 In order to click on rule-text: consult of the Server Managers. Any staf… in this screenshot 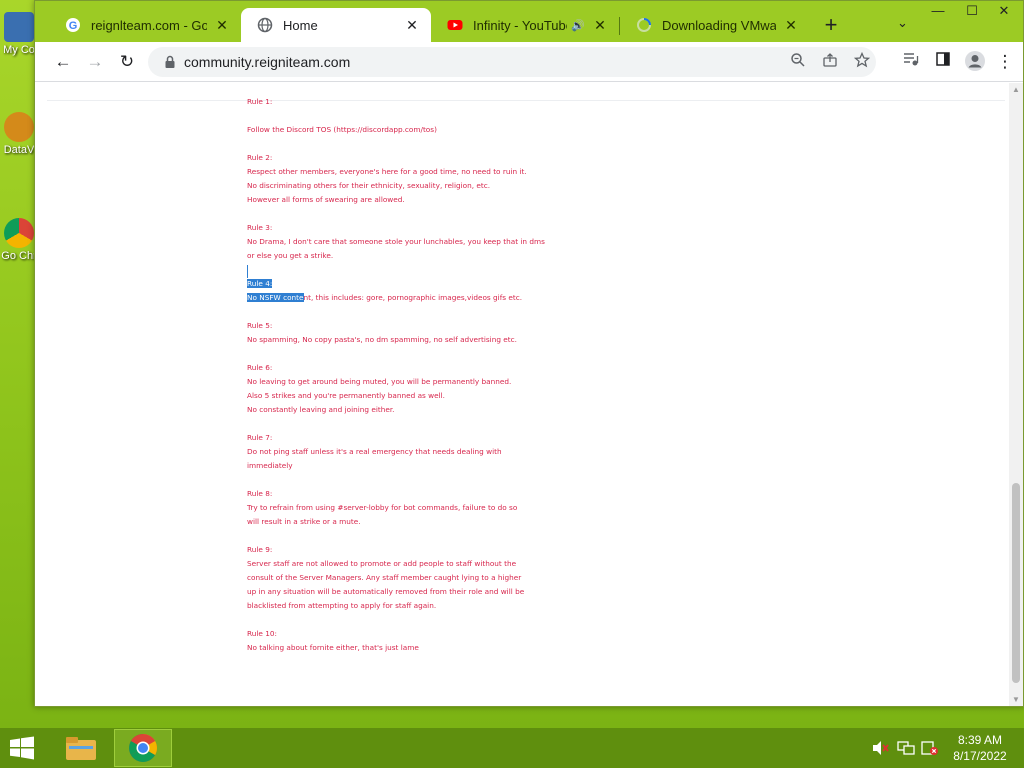, I will do `click(384, 577)`.